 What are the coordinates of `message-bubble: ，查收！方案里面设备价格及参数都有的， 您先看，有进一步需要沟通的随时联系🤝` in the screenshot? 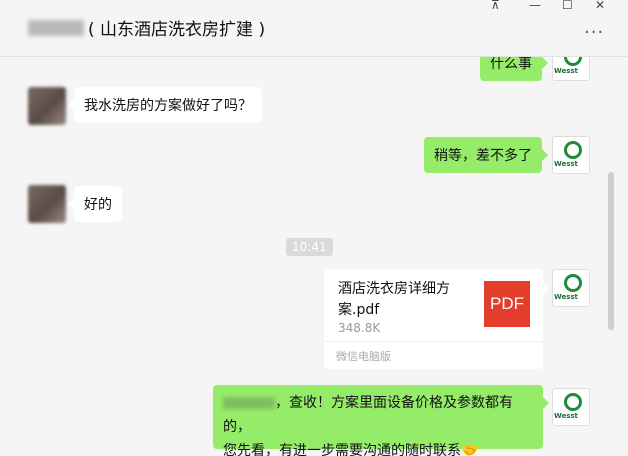 It's located at (381, 420).